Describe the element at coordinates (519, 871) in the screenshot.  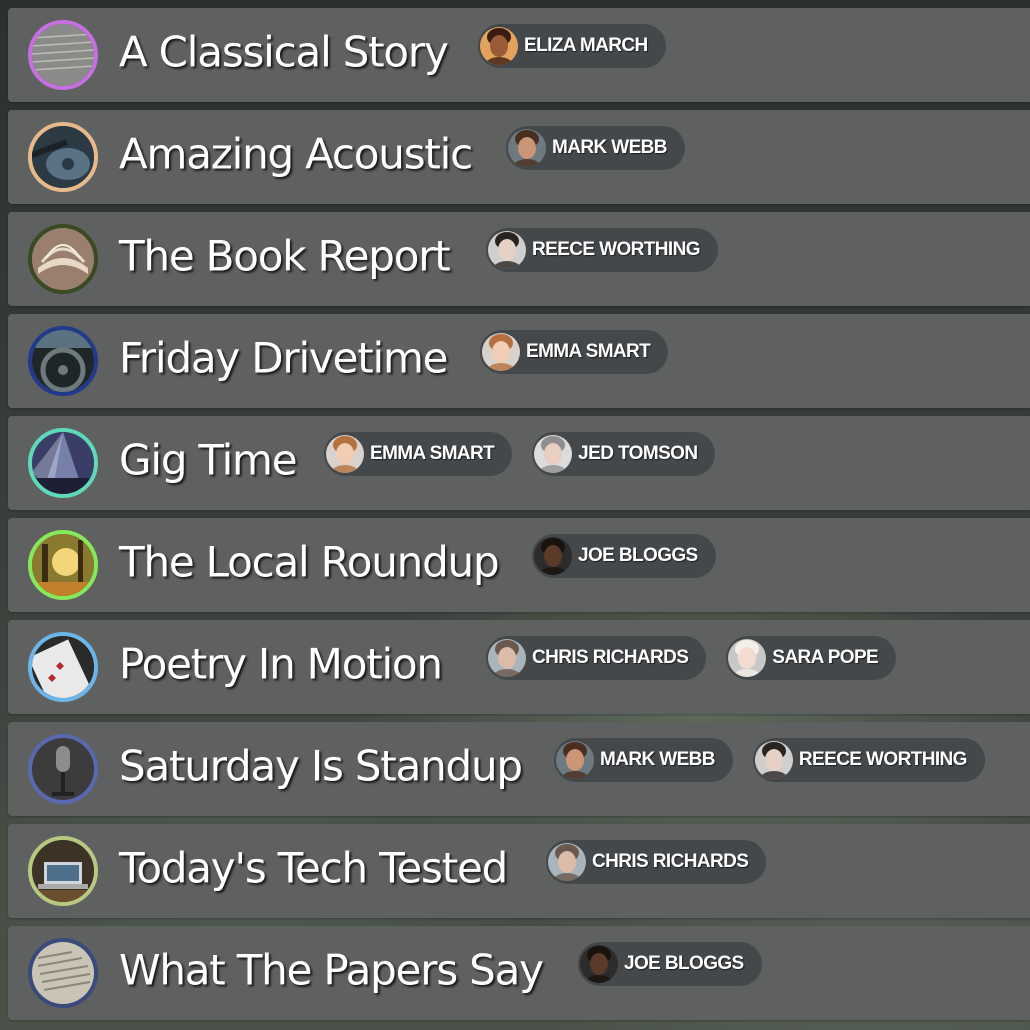
I see `show-row: Today's Tech Tested CHRIS RICHARDS` at that location.